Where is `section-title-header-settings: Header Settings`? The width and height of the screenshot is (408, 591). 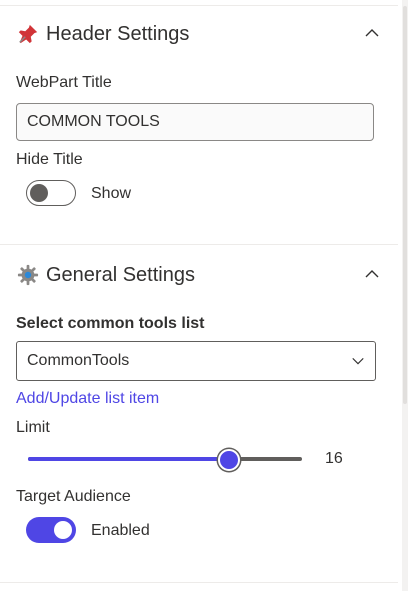 section-title-header-settings: Header Settings is located at coordinates (118, 33).